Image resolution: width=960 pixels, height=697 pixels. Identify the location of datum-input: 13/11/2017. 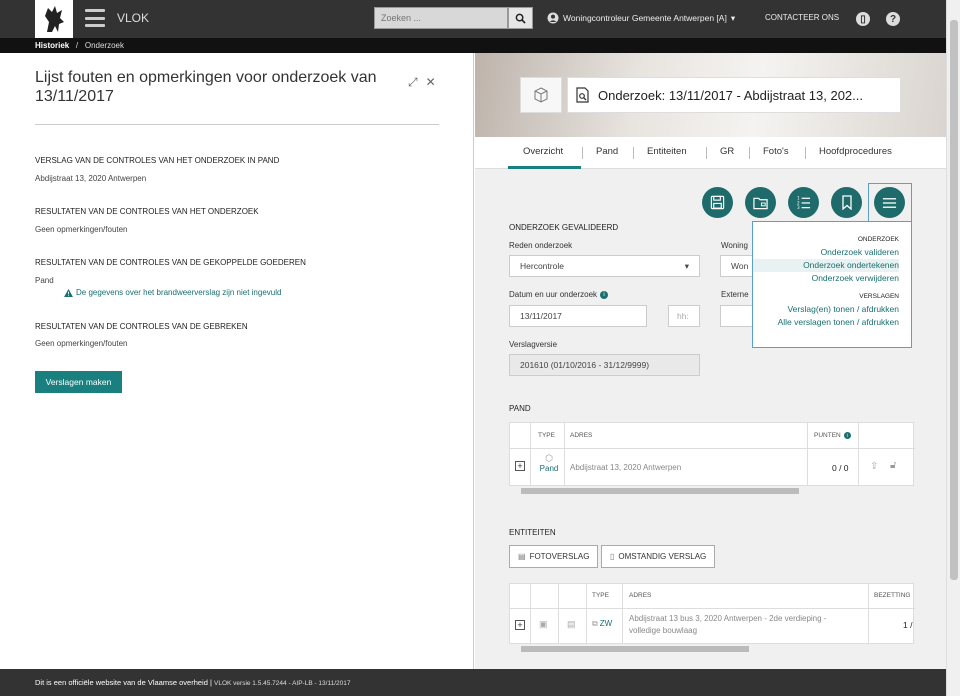
(578, 316).